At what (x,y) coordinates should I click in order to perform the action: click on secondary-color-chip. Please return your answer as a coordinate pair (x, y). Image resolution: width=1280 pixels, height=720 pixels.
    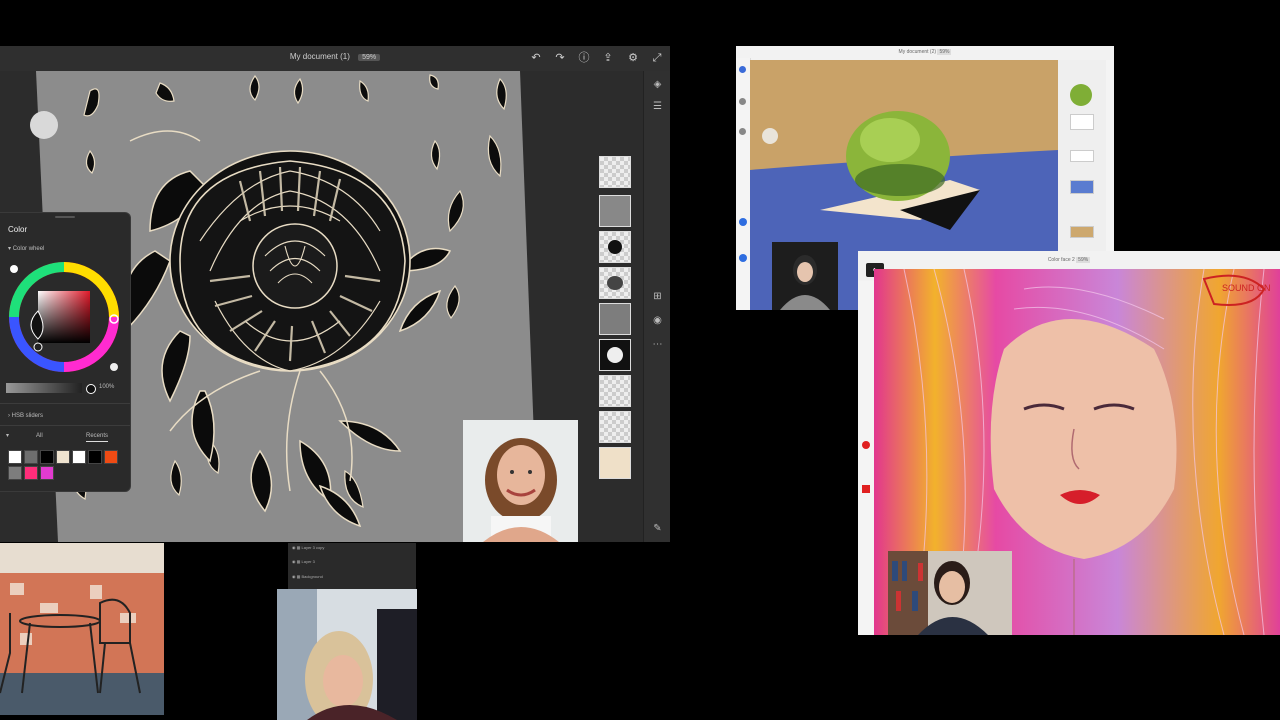
    Looking at the image, I should click on (114, 367).